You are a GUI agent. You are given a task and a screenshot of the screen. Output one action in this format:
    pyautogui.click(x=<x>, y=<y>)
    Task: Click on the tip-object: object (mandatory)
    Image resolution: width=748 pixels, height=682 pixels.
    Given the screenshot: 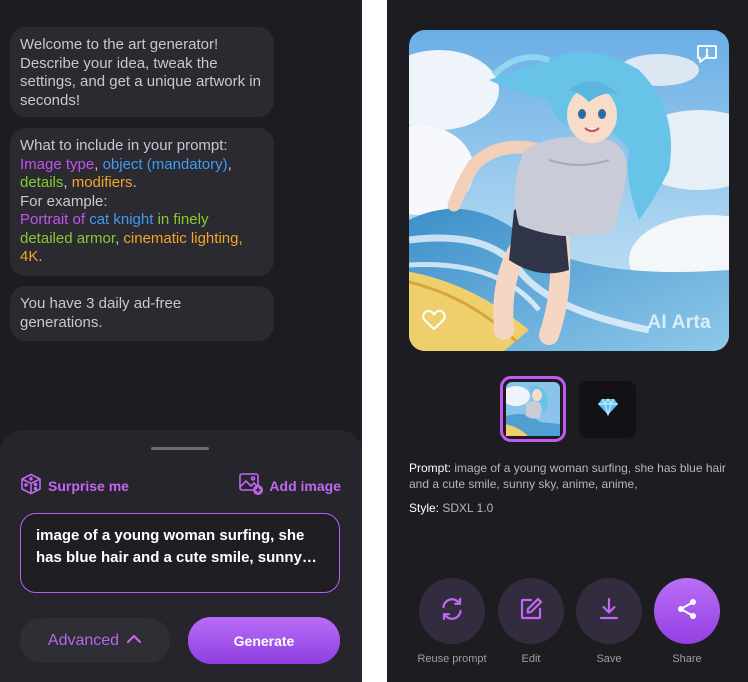 What is the action you would take?
    pyautogui.click(x=165, y=164)
    